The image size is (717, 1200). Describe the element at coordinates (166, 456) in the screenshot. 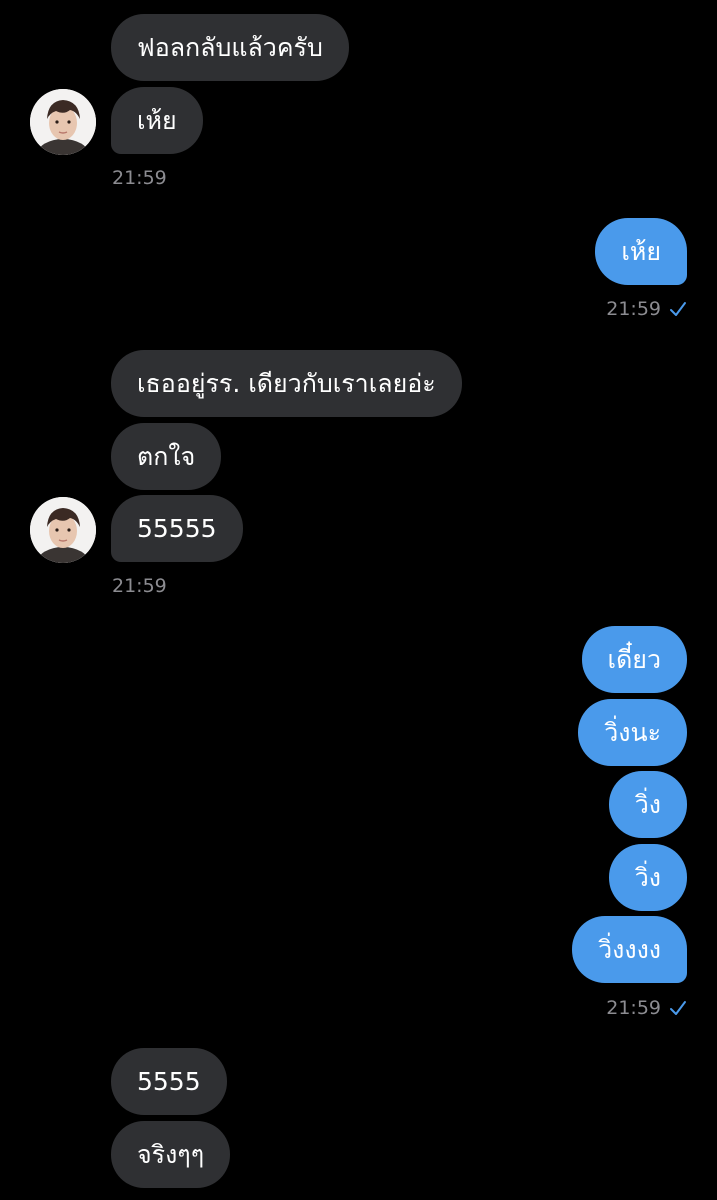

I see `incoming-message-bubble: ตกใจ` at that location.